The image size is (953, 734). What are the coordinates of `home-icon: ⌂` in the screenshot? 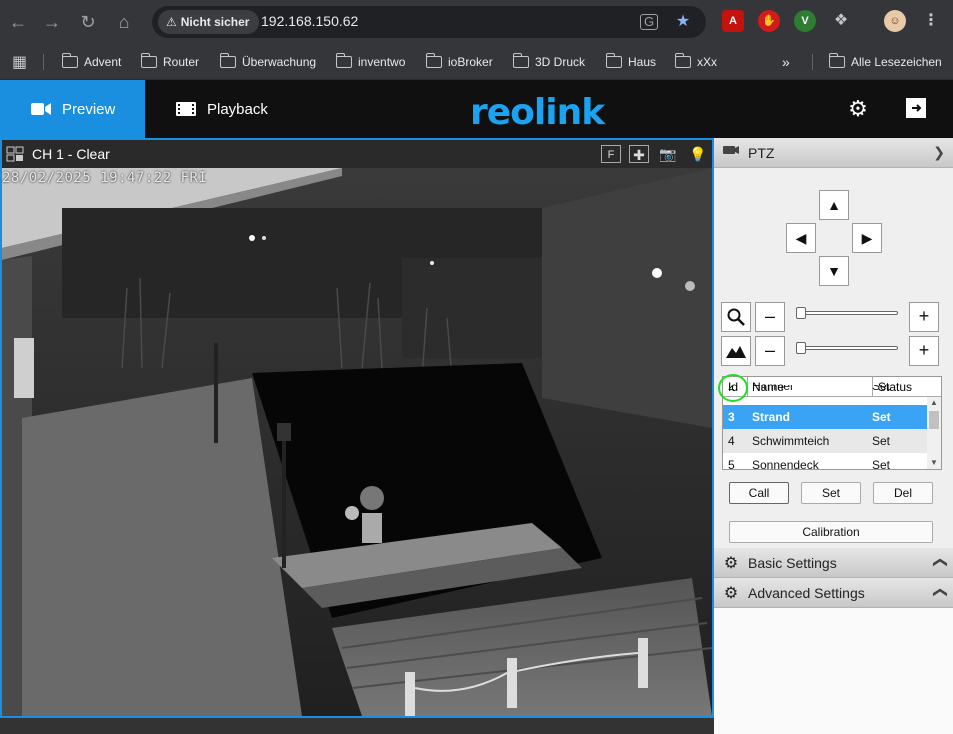 It's located at (124, 22).